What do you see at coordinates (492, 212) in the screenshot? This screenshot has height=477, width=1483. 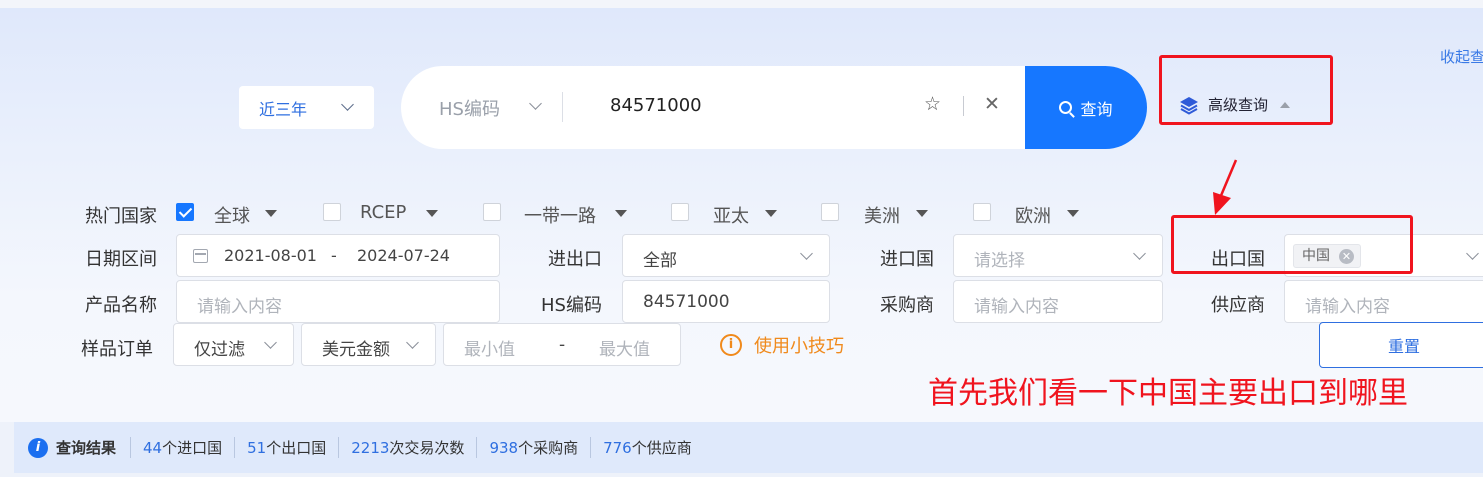 I see `checkbox-belt-road` at bounding box center [492, 212].